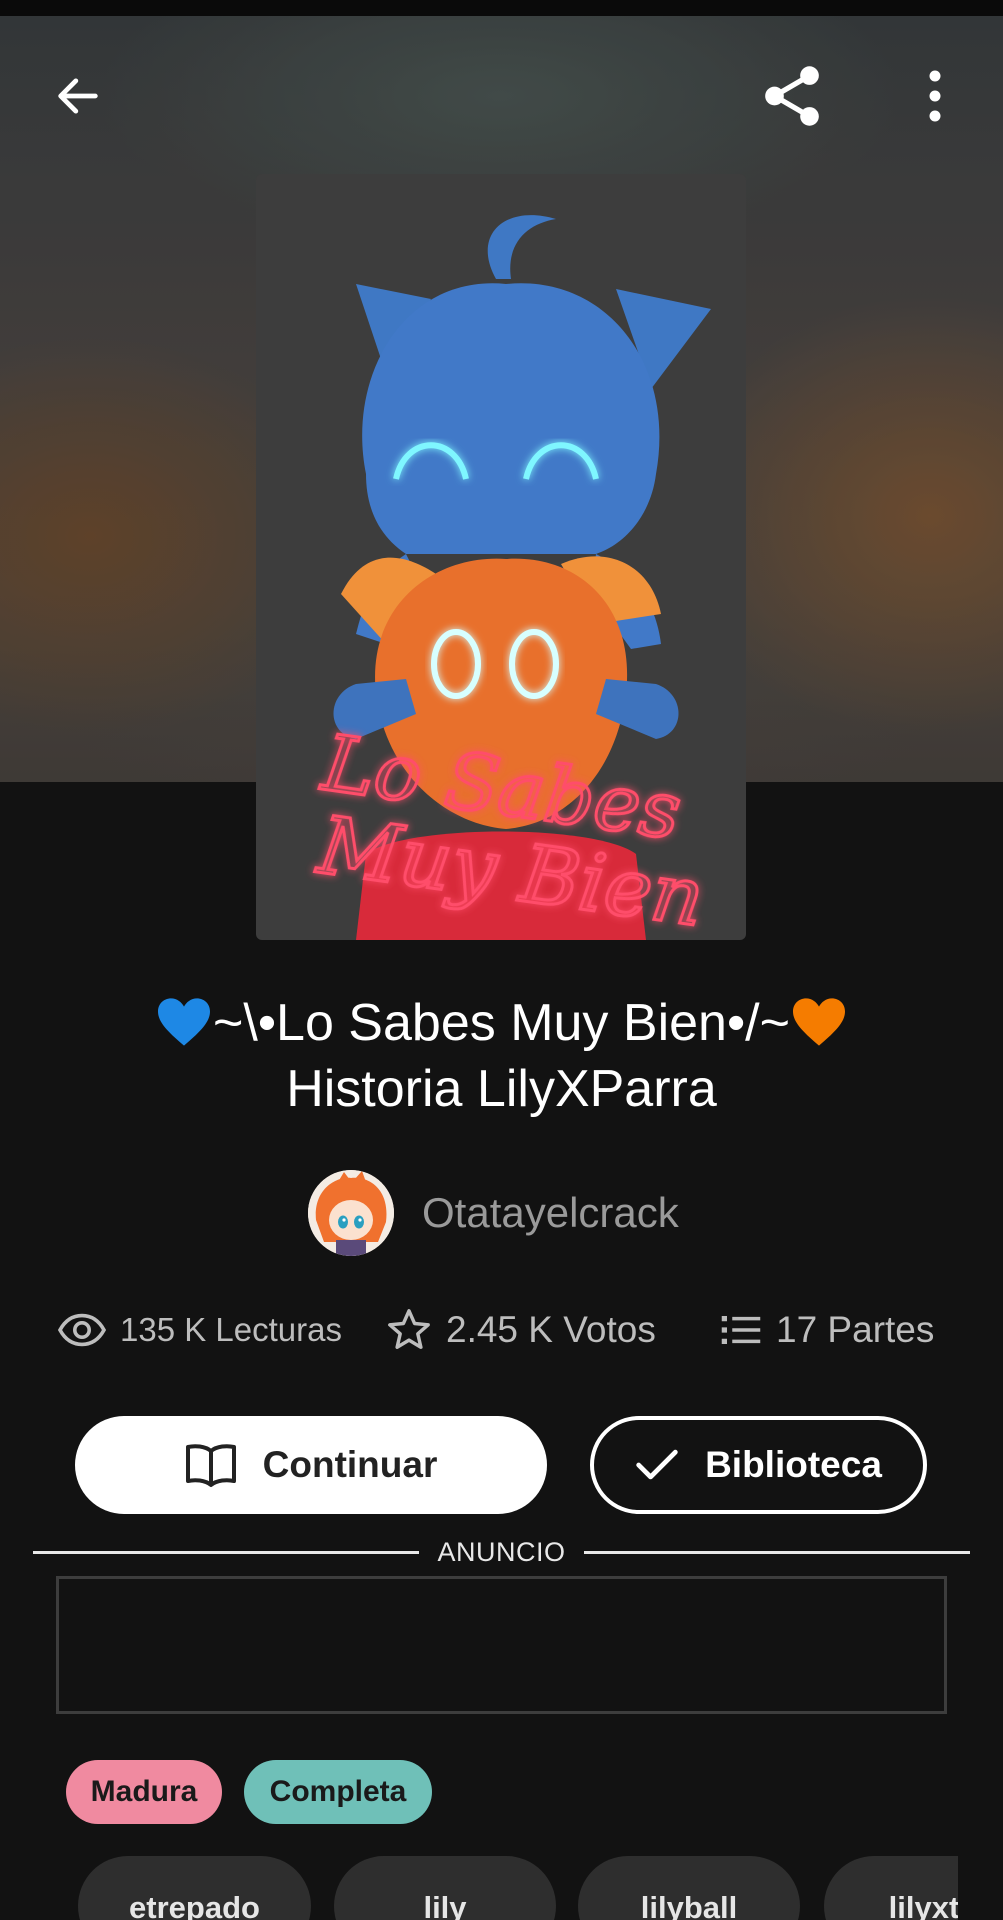 The height and width of the screenshot is (1920, 1003). I want to click on tag-chip: lilyxt, so click(891, 1888).